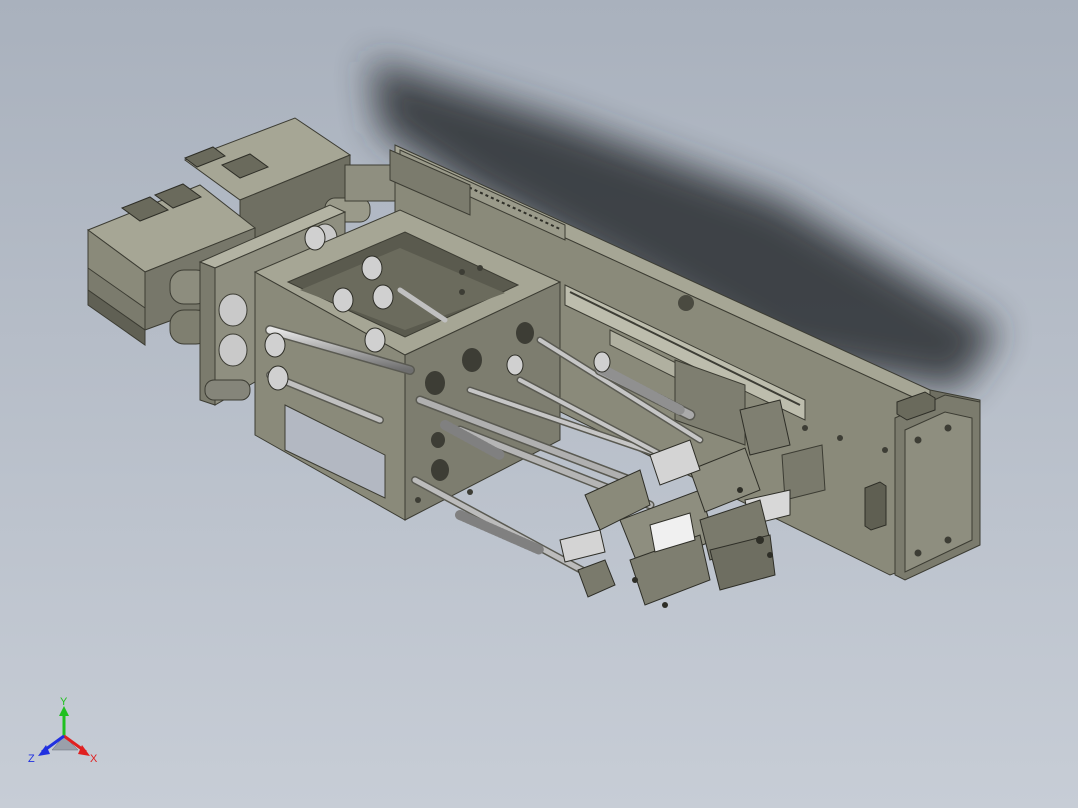 Image resolution: width=1078 pixels, height=808 pixels. Describe the element at coordinates (64, 721) in the screenshot. I see `y-axis-arrow-icon` at that location.